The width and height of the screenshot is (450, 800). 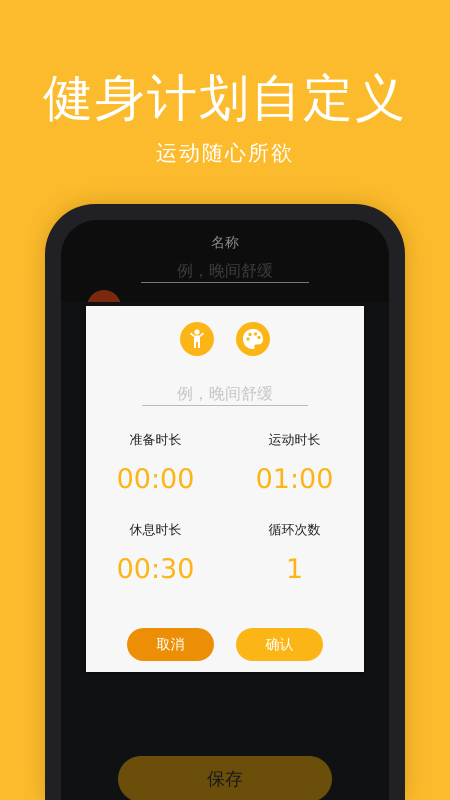 I want to click on setting-label: 运动时长, so click(x=294, y=441).